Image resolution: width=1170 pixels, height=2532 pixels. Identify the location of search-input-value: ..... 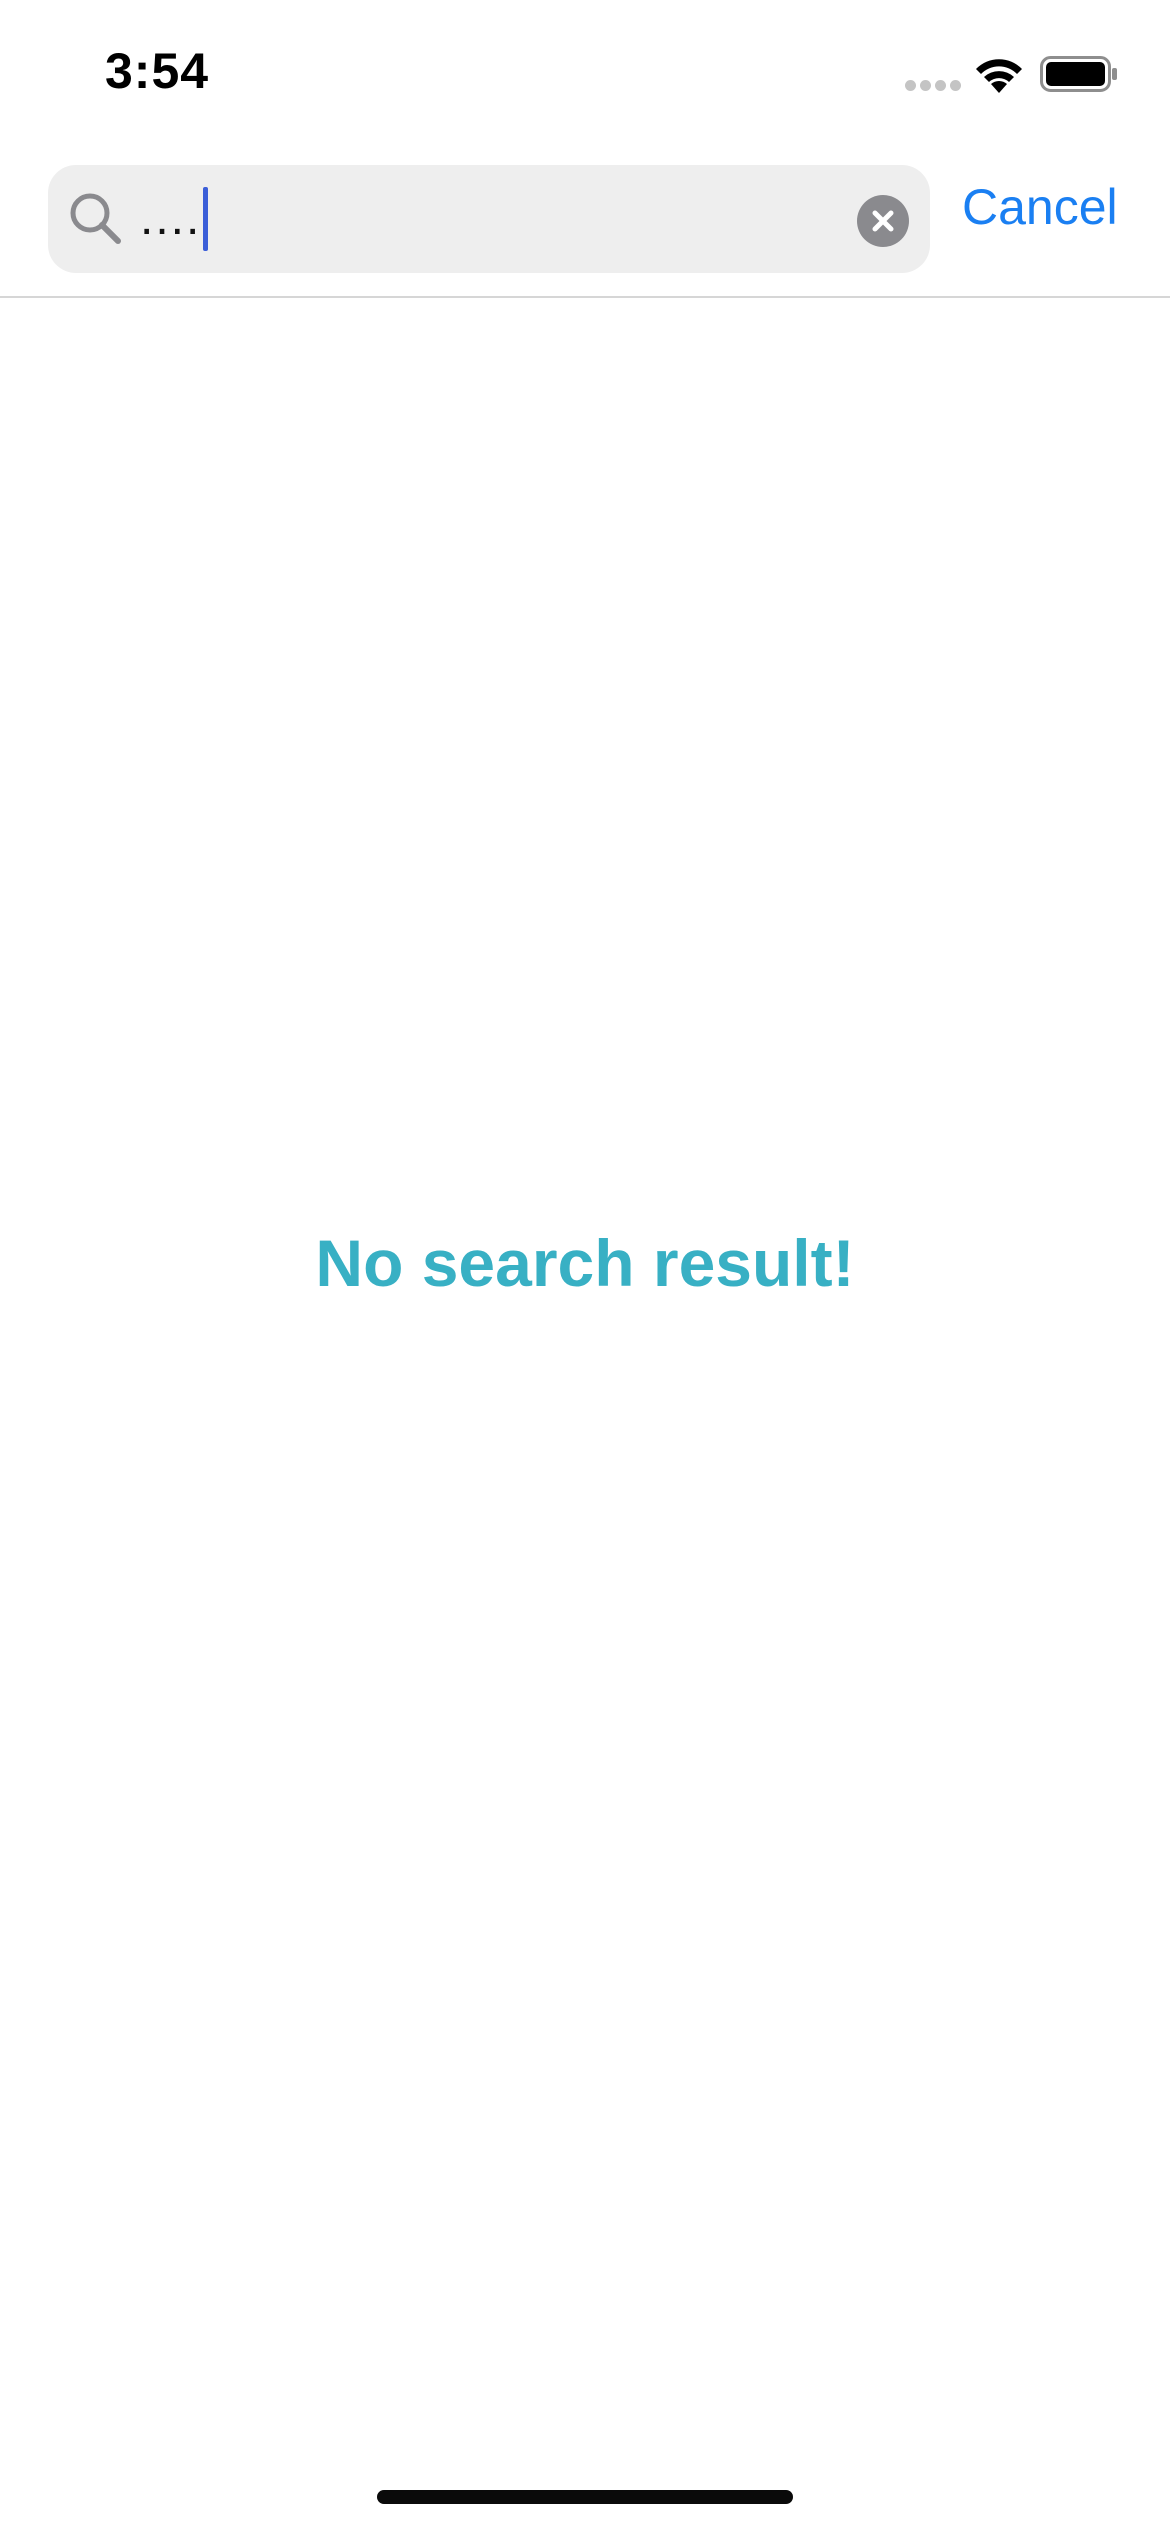
(170, 219).